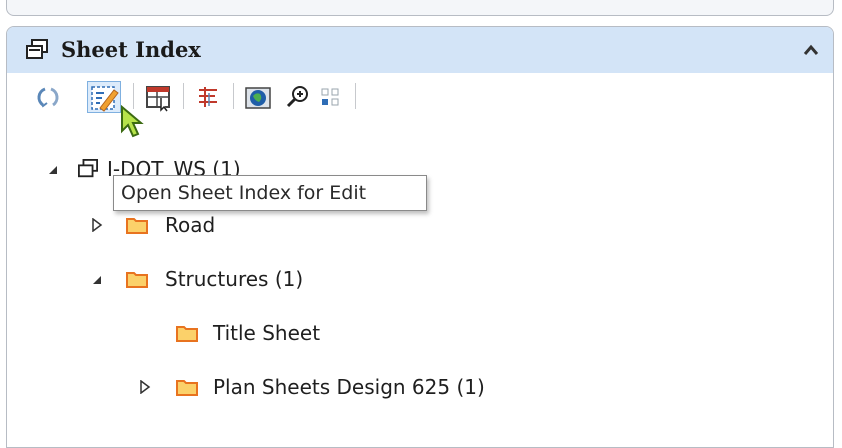 The height and width of the screenshot is (448, 842). I want to click on tree-item-plan-sheets: Plan Sheets Design 625 (1), so click(420, 386).